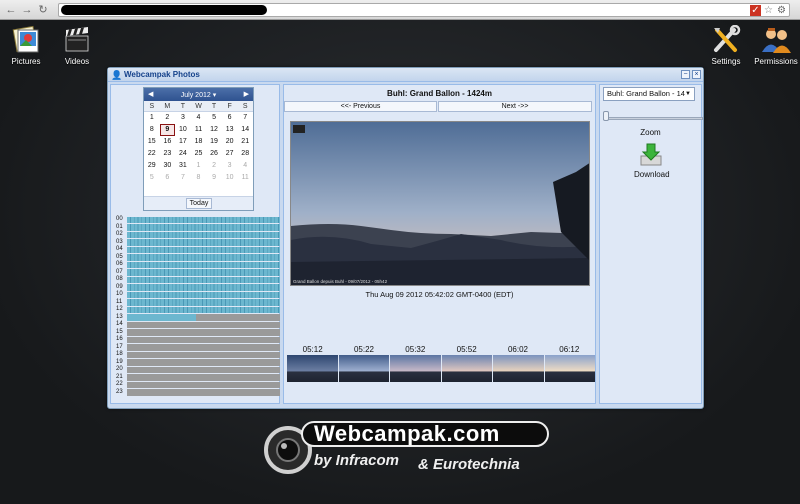 The height and width of the screenshot is (504, 800). I want to click on hour-row: 10, so click(198, 295).